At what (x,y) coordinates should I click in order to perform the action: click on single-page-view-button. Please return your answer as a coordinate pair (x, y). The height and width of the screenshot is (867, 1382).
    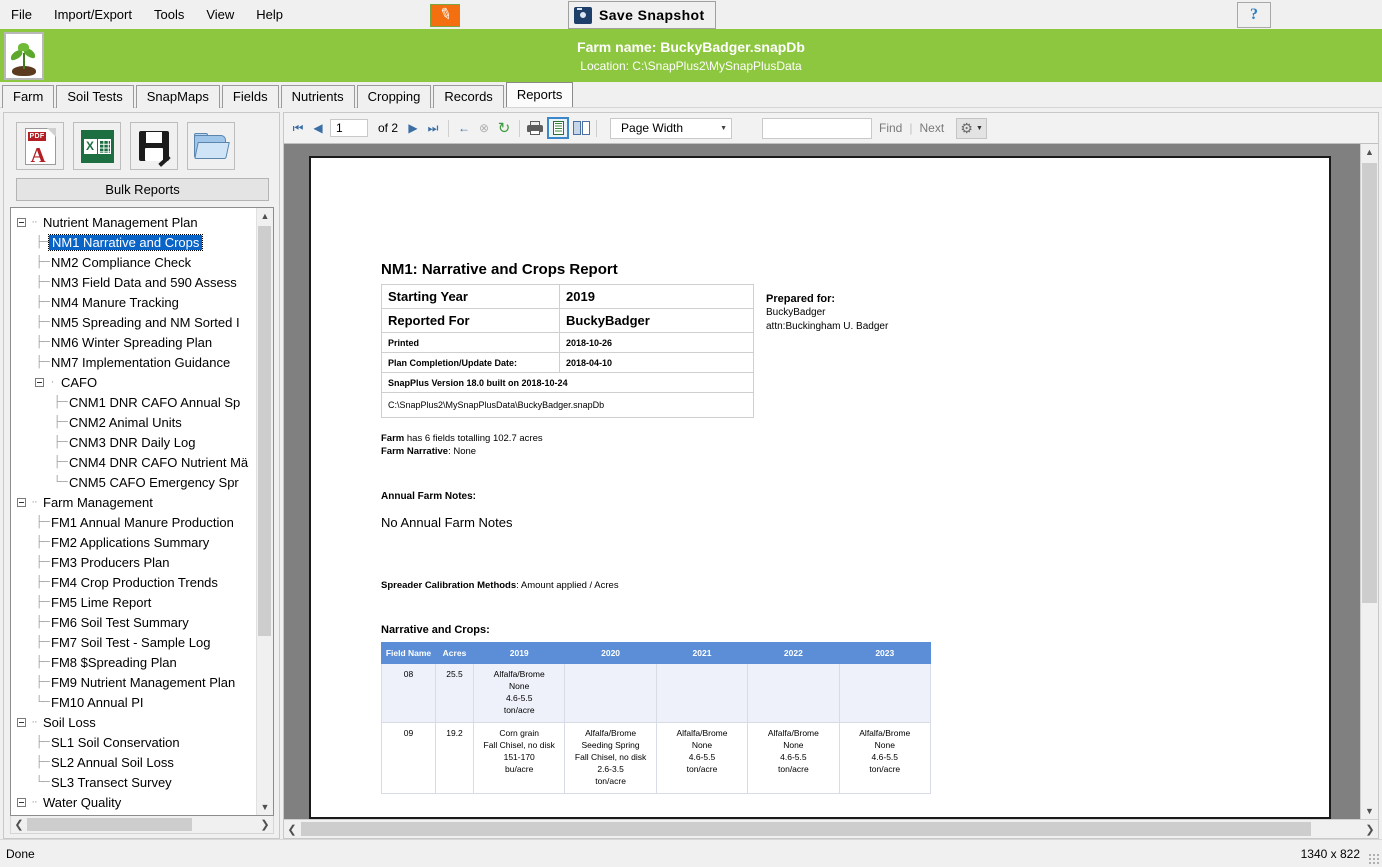
    Looking at the image, I should click on (558, 128).